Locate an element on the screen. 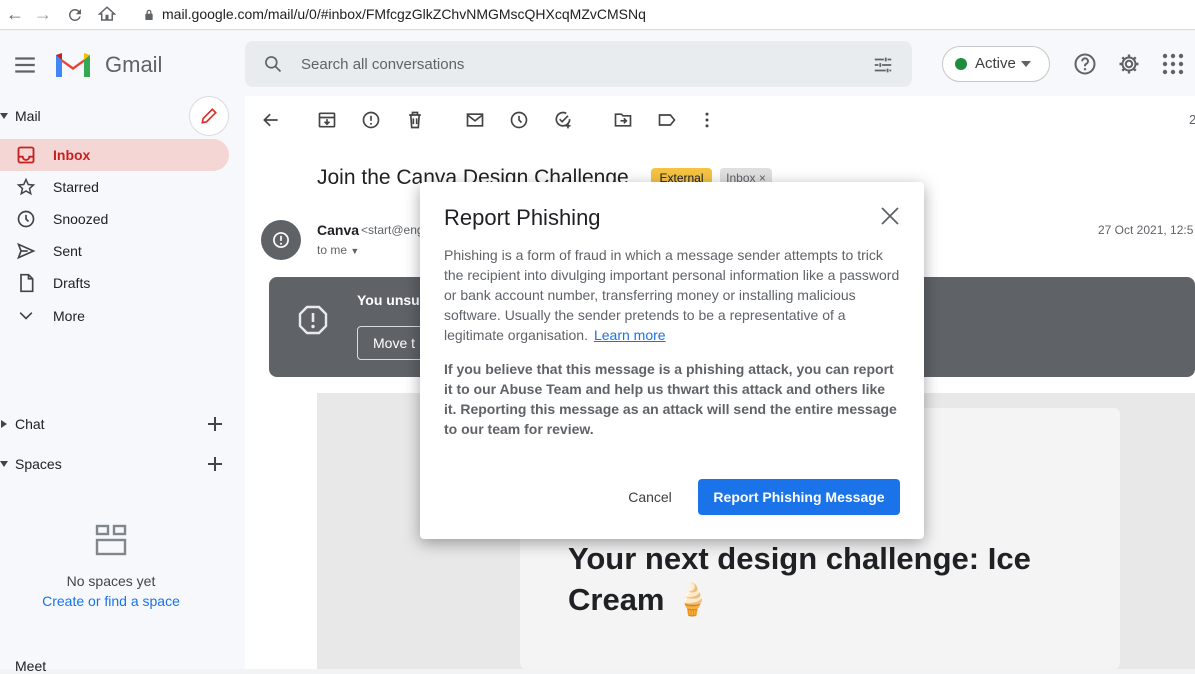 The image size is (1195, 674). inbox-icon is located at coordinates (26, 155).